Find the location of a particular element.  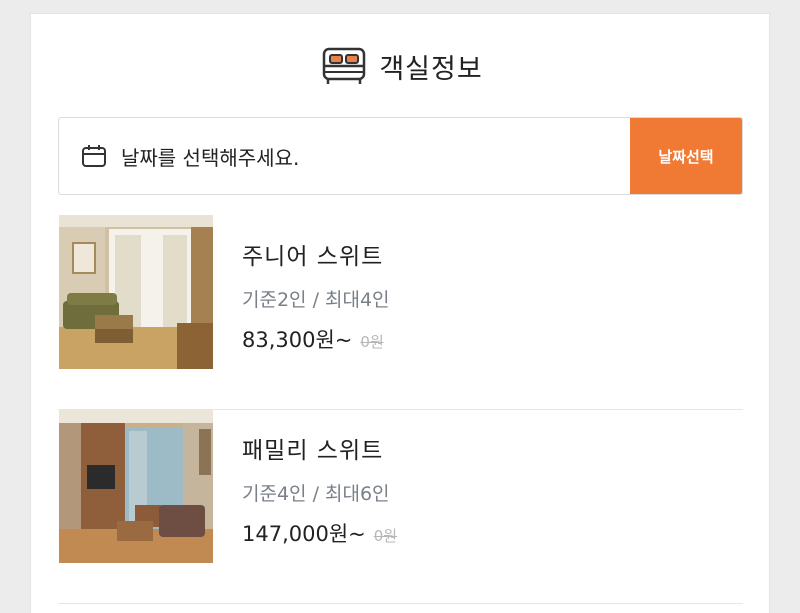

section-header: 객실정보 is located at coordinates (401, 66).